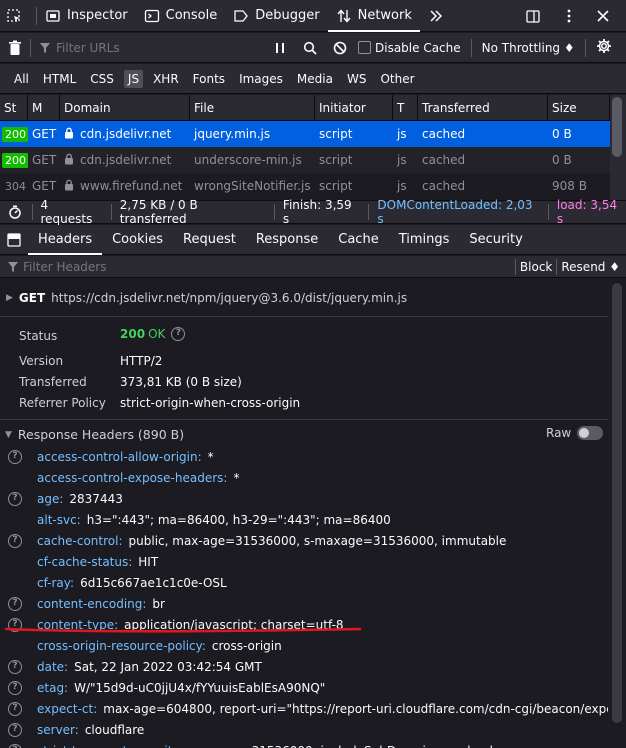 This screenshot has height=748, width=626. What do you see at coordinates (533, 16) in the screenshot?
I see `dock-icon` at bounding box center [533, 16].